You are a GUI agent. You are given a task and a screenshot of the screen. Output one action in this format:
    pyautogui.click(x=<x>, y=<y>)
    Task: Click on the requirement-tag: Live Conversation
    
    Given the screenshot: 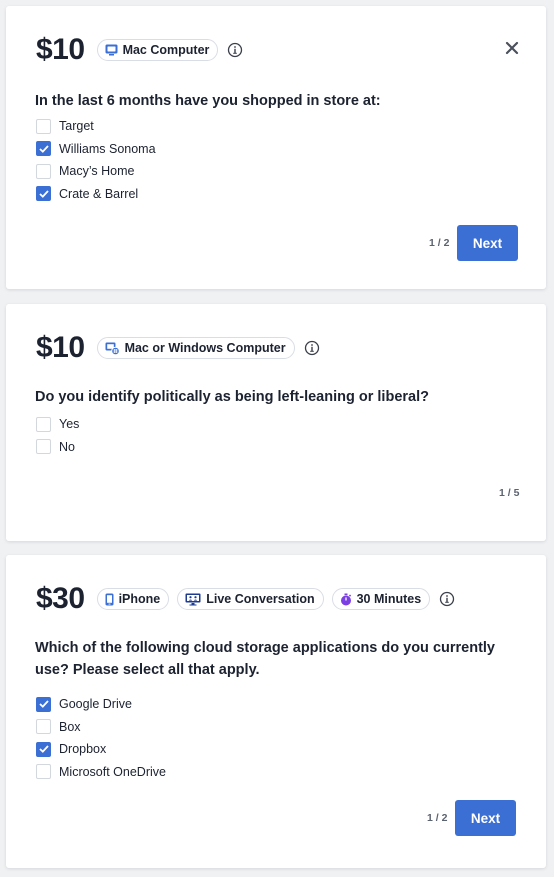 What is the action you would take?
    pyautogui.click(x=250, y=599)
    